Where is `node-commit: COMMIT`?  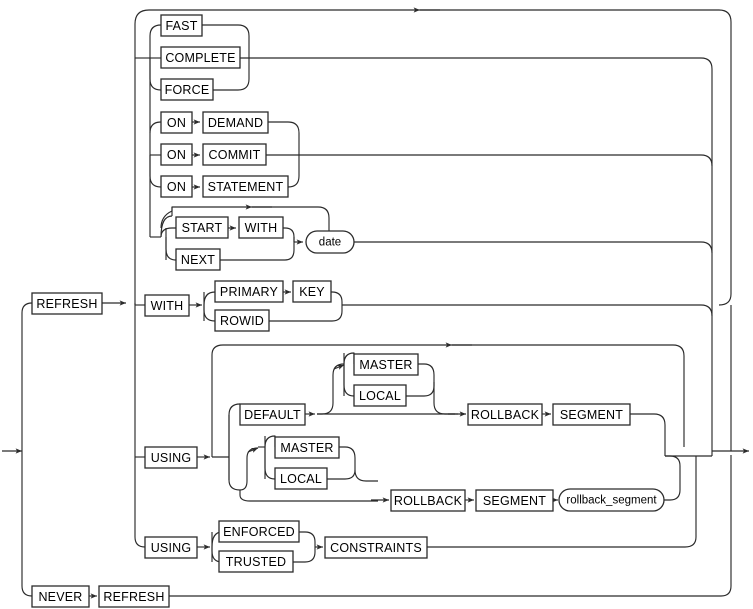
node-commit: COMMIT is located at coordinates (234, 154).